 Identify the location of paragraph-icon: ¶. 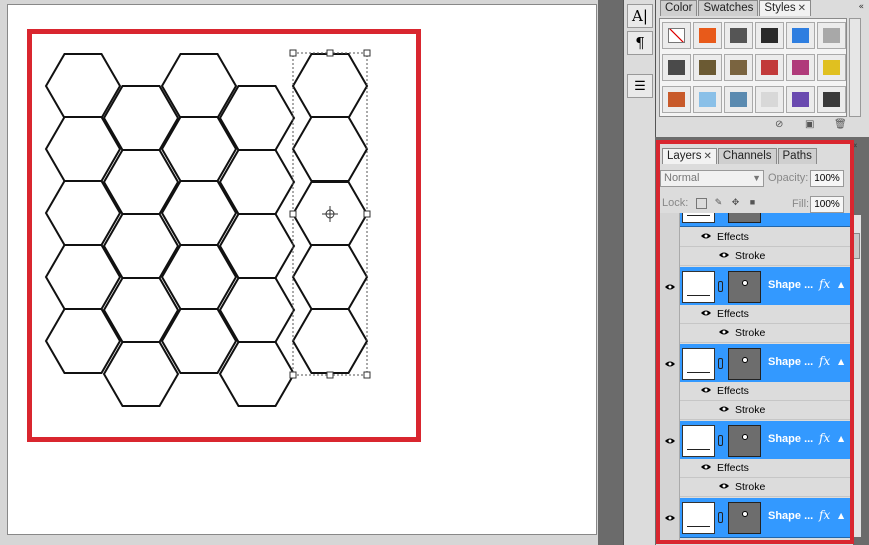
(640, 43).